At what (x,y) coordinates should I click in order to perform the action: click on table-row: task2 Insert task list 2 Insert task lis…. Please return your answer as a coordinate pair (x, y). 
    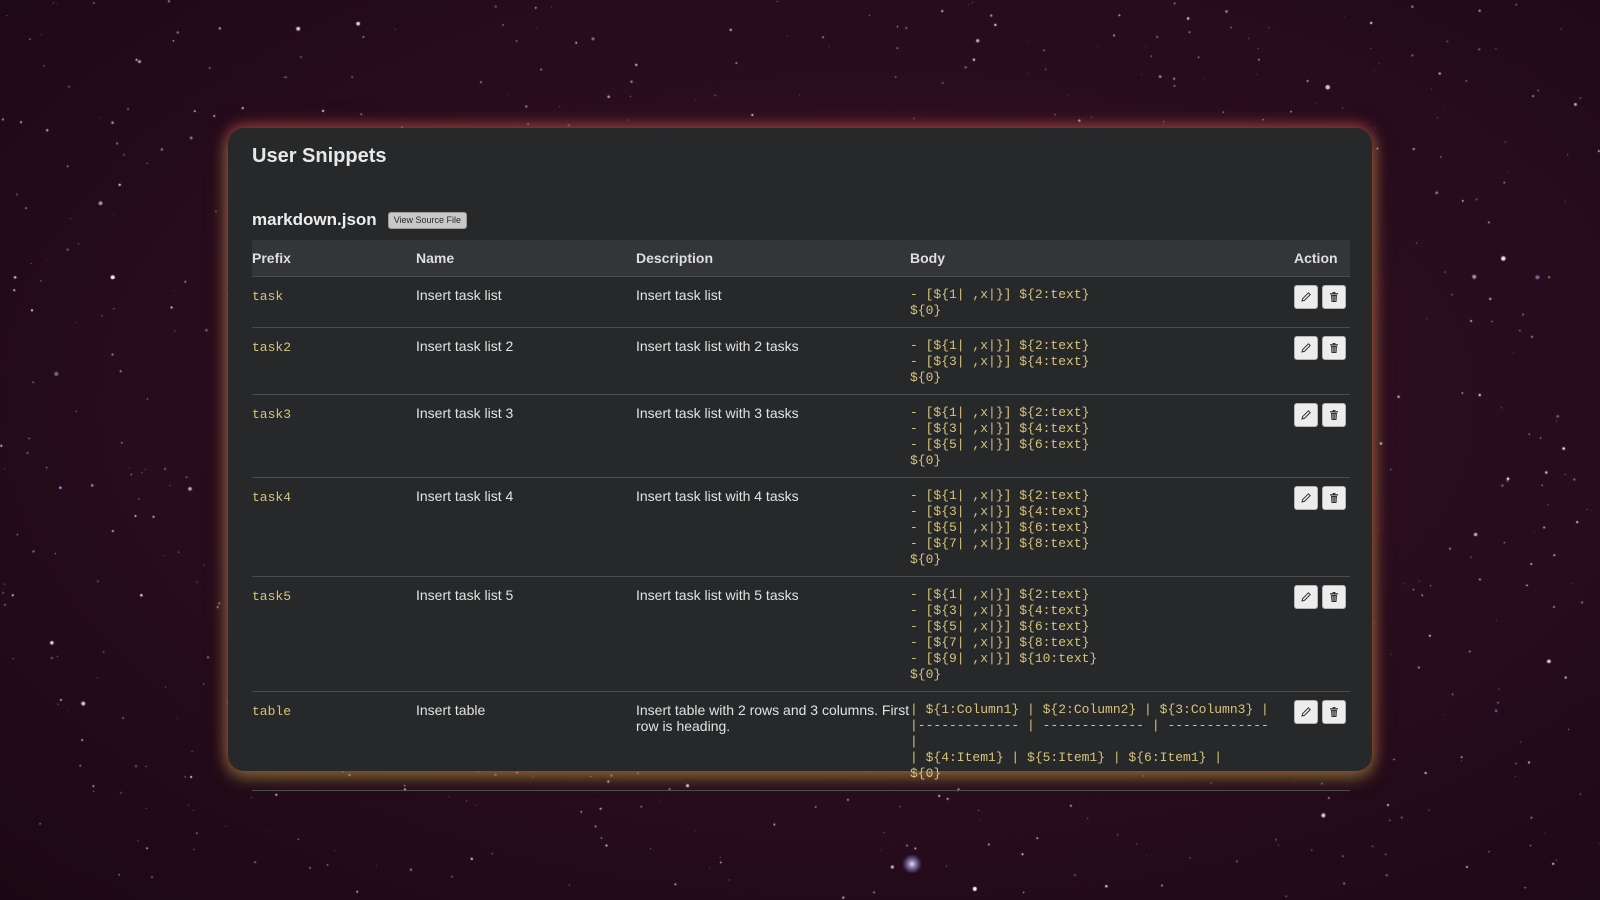
    Looking at the image, I should click on (801, 361).